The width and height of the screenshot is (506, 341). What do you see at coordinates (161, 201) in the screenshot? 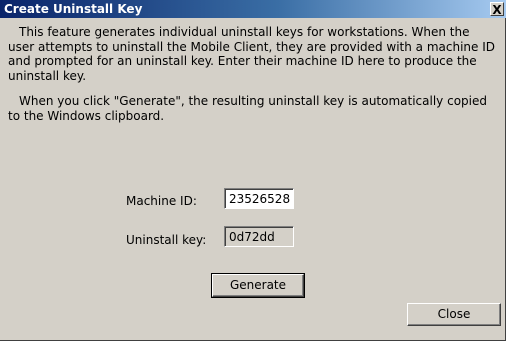
I see `machine-id-label: Machine ID:` at bounding box center [161, 201].